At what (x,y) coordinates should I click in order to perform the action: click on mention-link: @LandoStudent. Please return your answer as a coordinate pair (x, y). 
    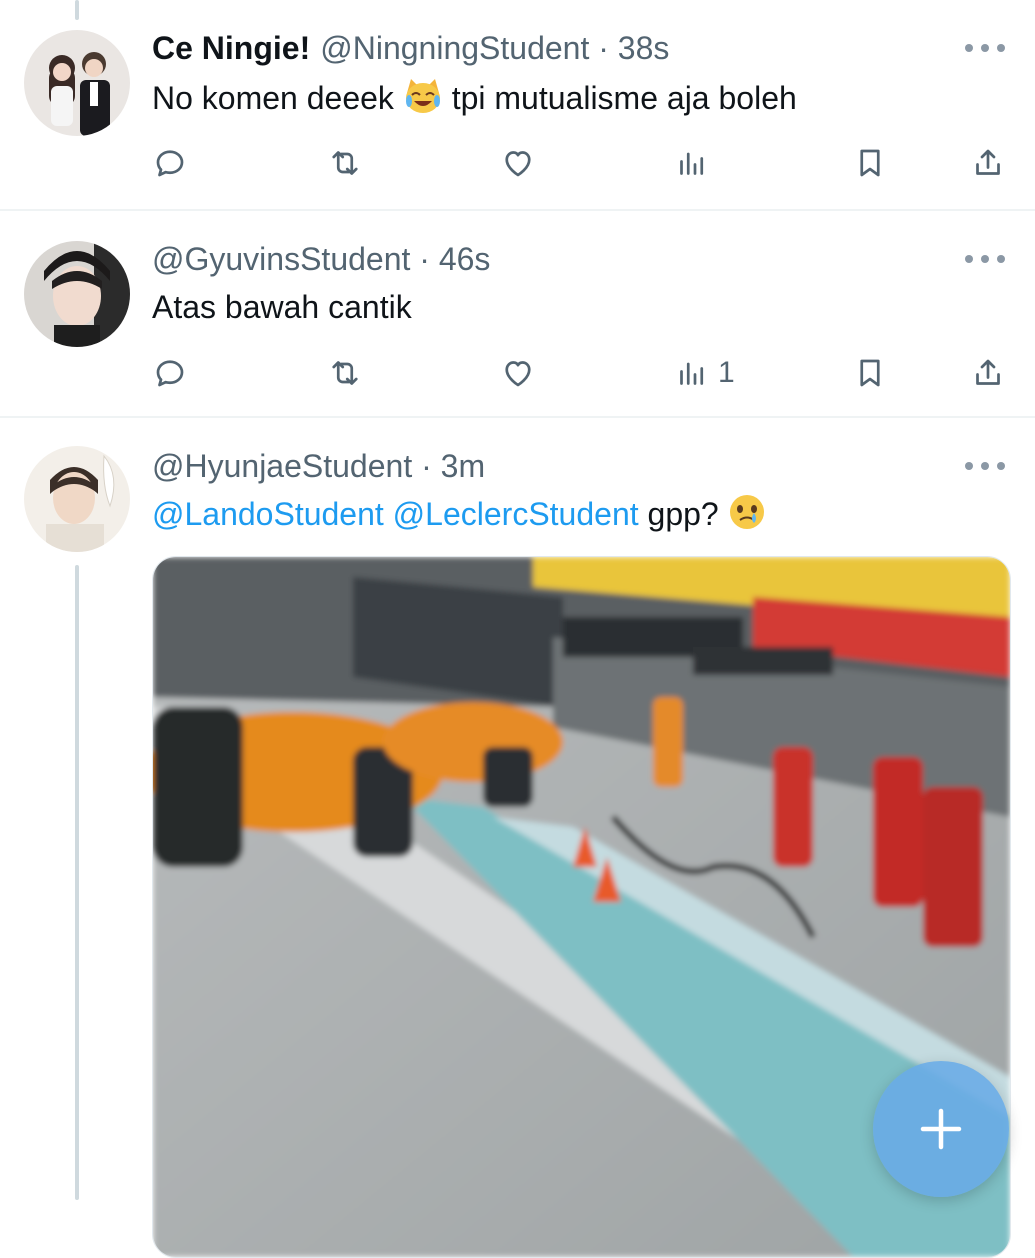
    Looking at the image, I should click on (268, 514).